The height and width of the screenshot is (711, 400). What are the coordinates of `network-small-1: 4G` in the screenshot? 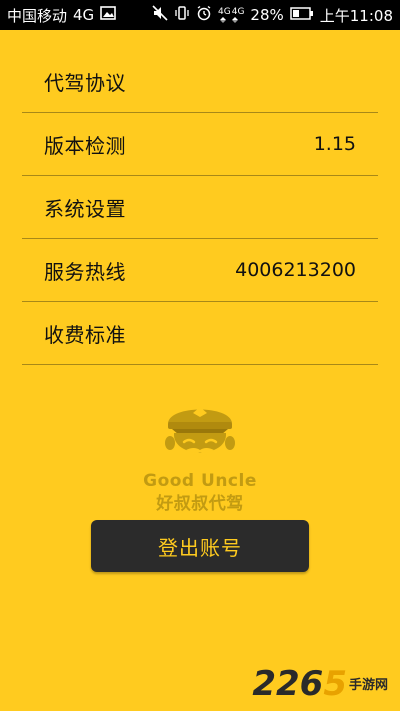 It's located at (224, 11).